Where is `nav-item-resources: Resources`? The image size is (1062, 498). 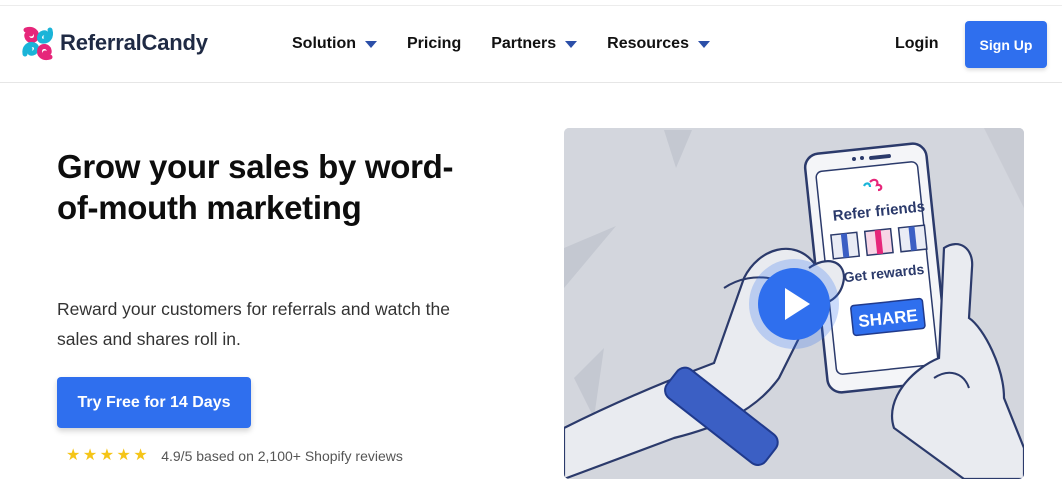 nav-item-resources: Resources is located at coordinates (658, 44).